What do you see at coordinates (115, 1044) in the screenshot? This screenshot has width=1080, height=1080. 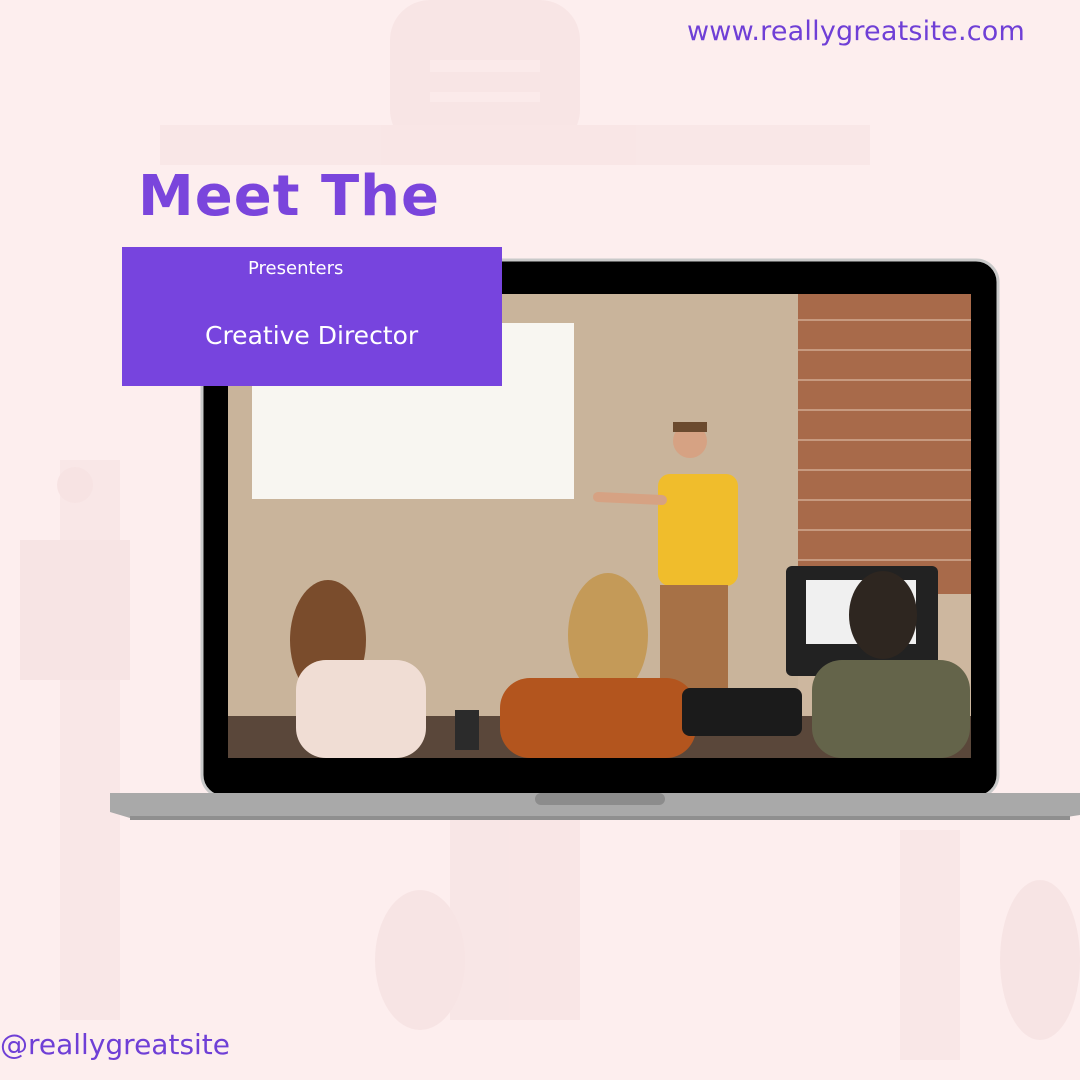 I see `social-handle: @reallygreatsite` at bounding box center [115, 1044].